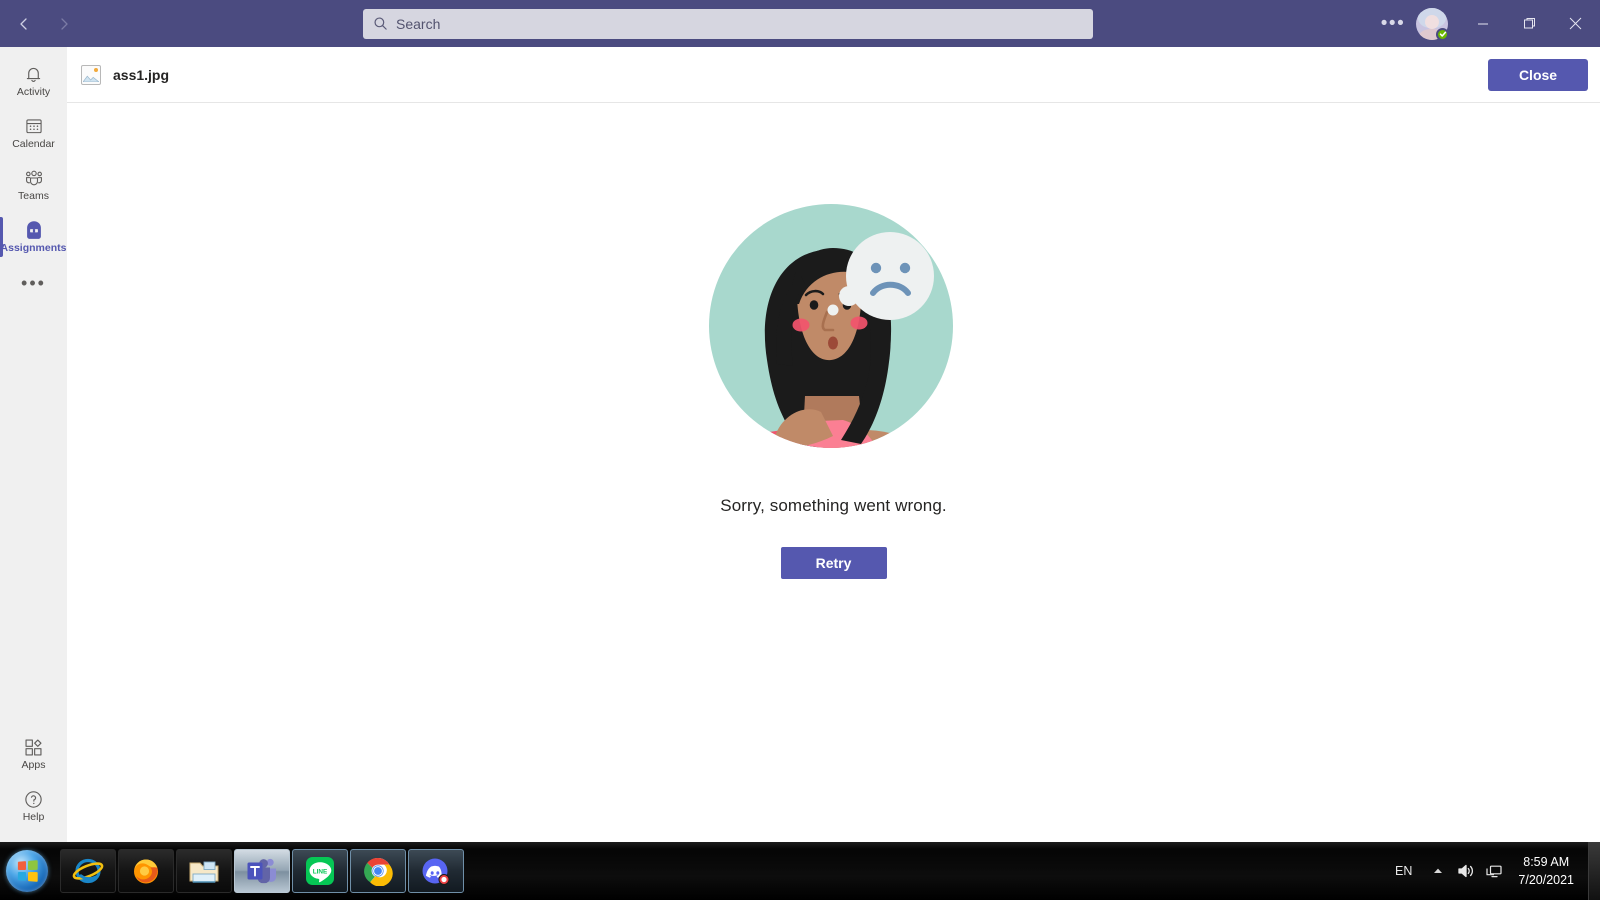  Describe the element at coordinates (33, 283) in the screenshot. I see `more-apps-button: •••` at that location.